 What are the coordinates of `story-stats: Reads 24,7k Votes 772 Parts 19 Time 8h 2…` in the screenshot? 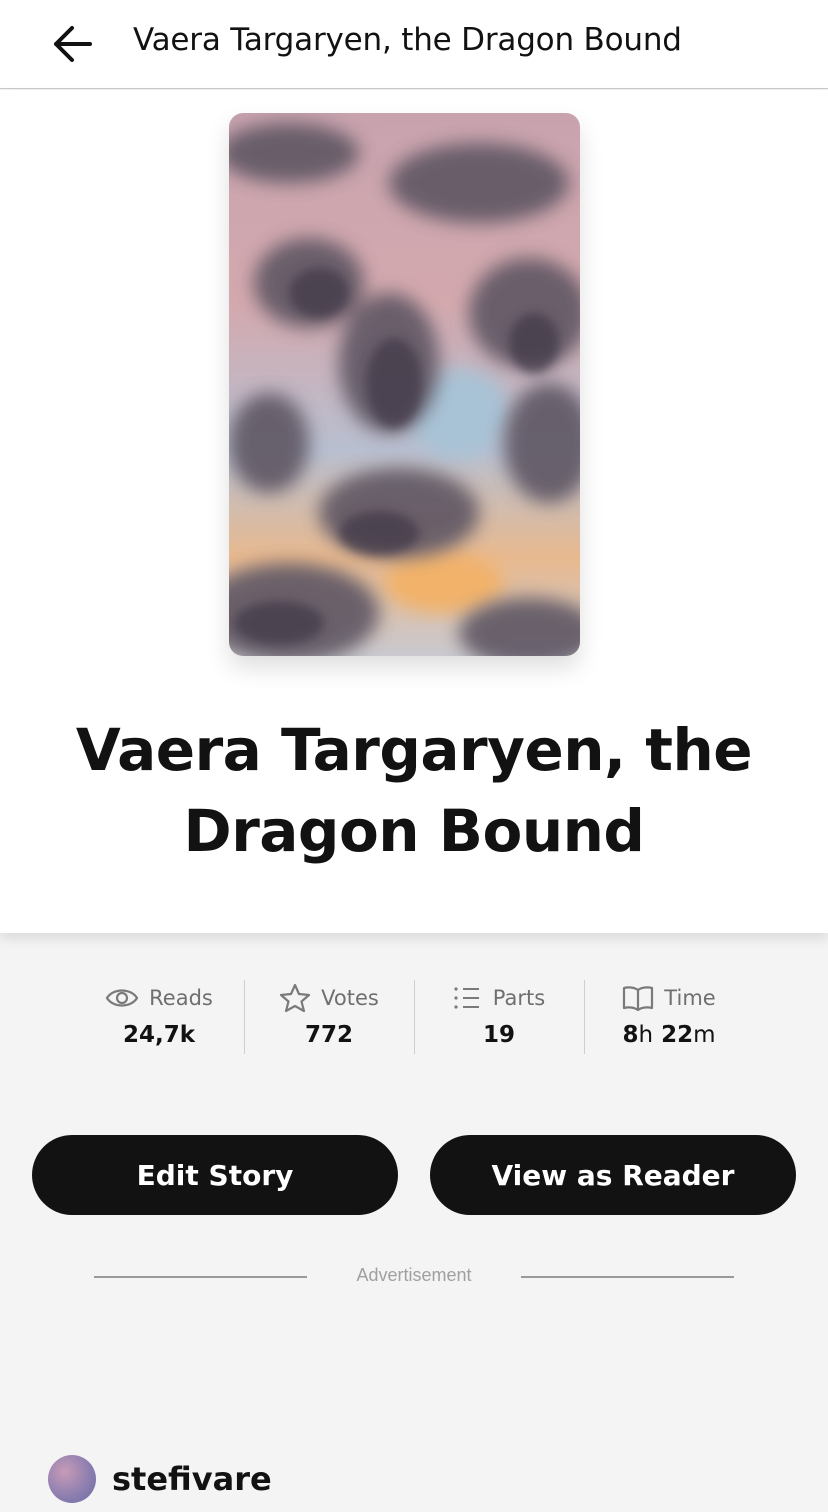 It's located at (414, 1018).